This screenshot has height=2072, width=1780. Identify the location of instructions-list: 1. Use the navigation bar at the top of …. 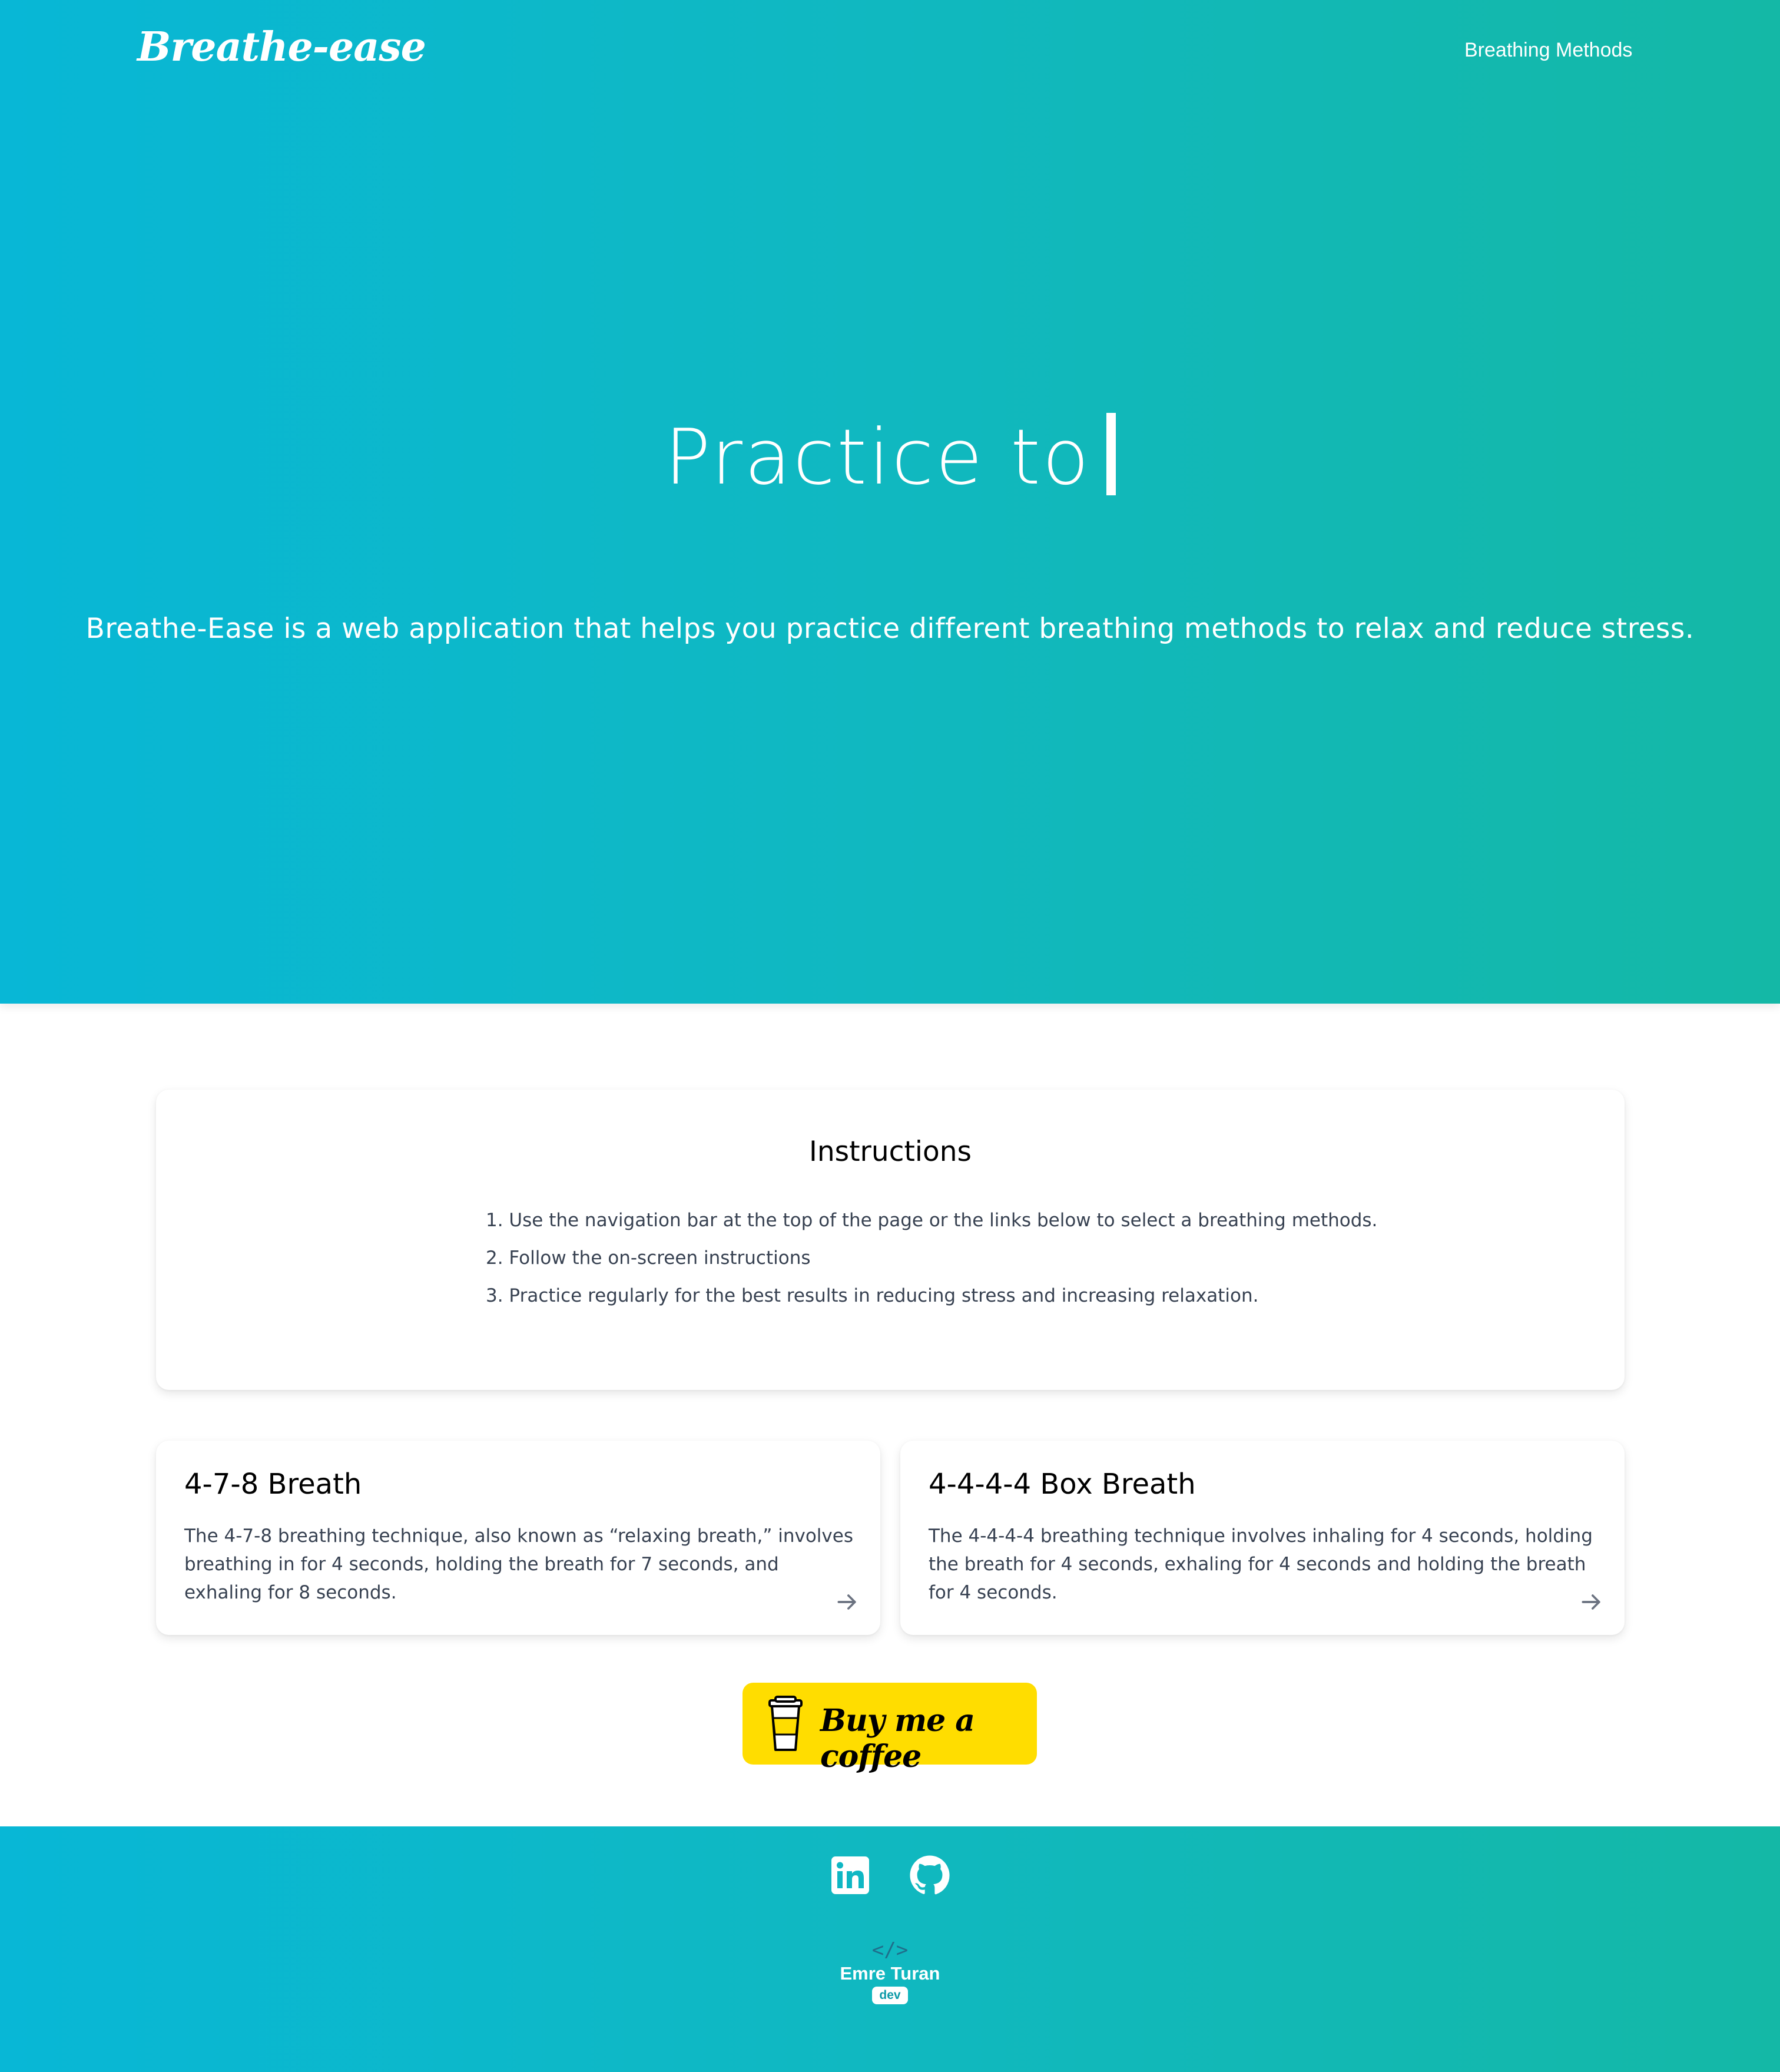
(931, 1258).